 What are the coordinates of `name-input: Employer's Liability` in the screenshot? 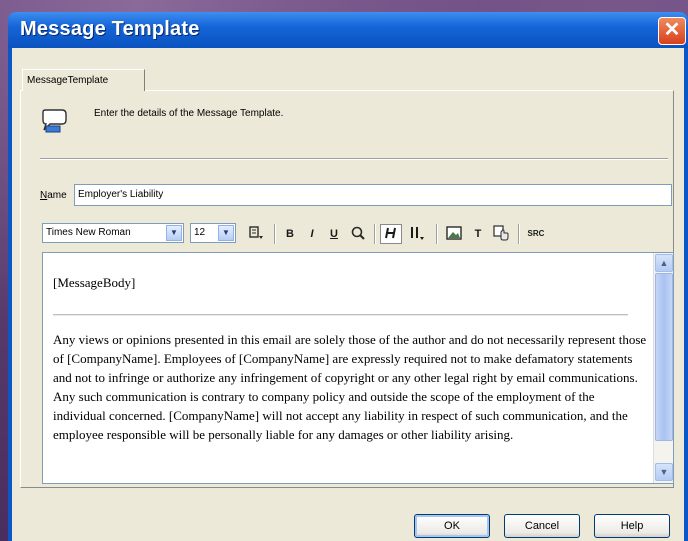 It's located at (373, 195).